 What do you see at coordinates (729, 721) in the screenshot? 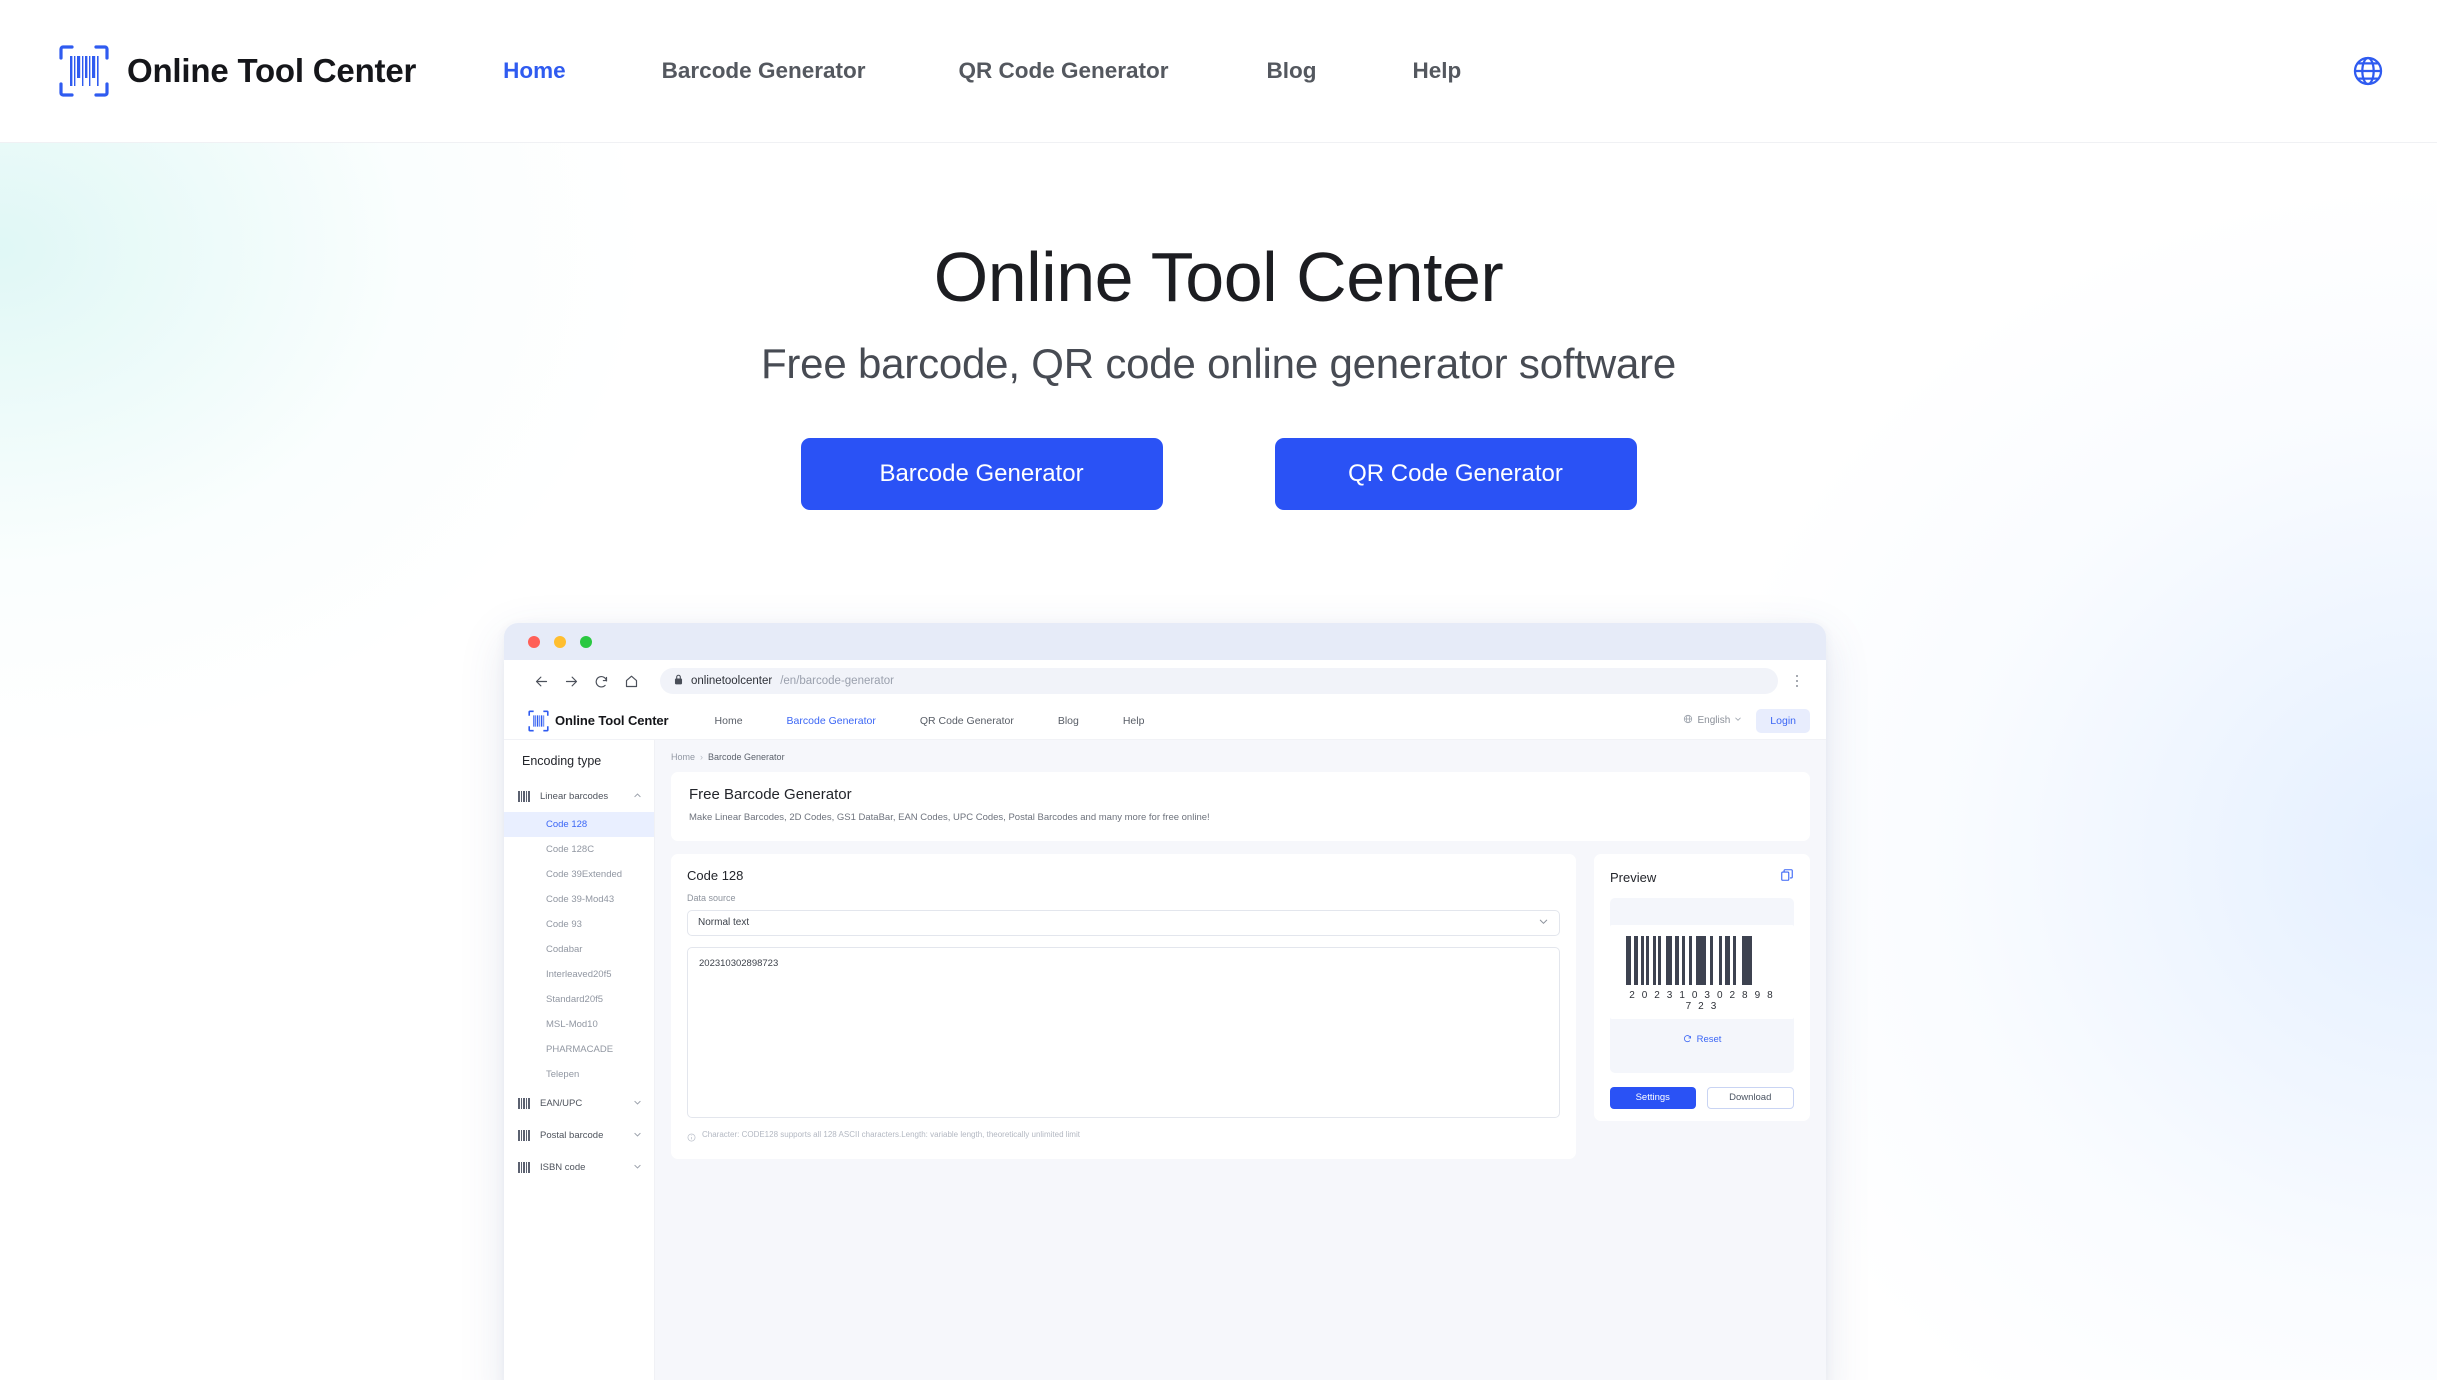
I see `mock-nav-item-home: Home` at bounding box center [729, 721].